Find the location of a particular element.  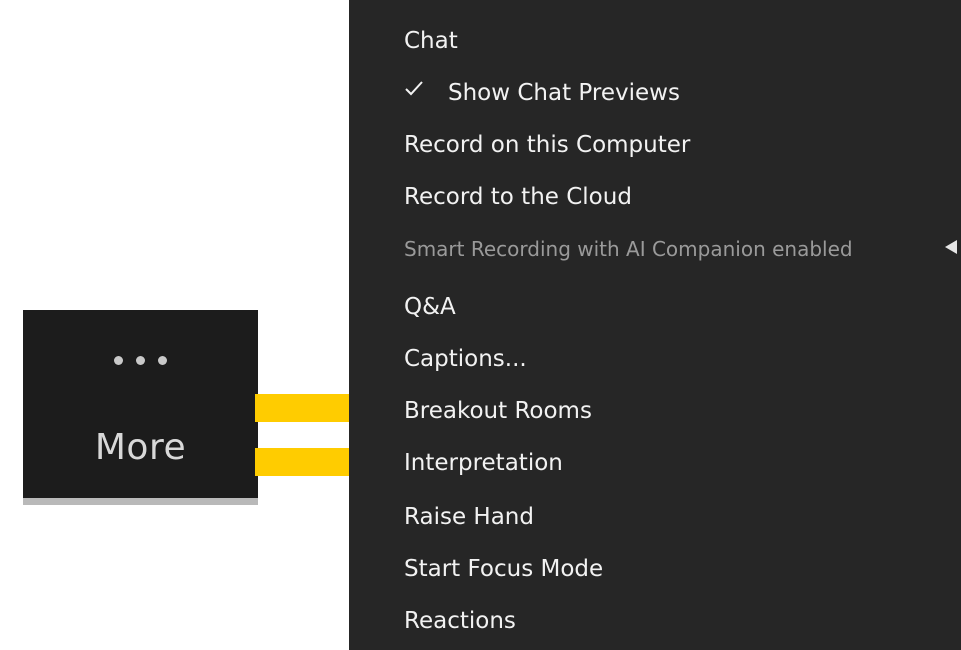

menu-item-show-chat-previews: Show Chat Previews is located at coordinates (564, 93).